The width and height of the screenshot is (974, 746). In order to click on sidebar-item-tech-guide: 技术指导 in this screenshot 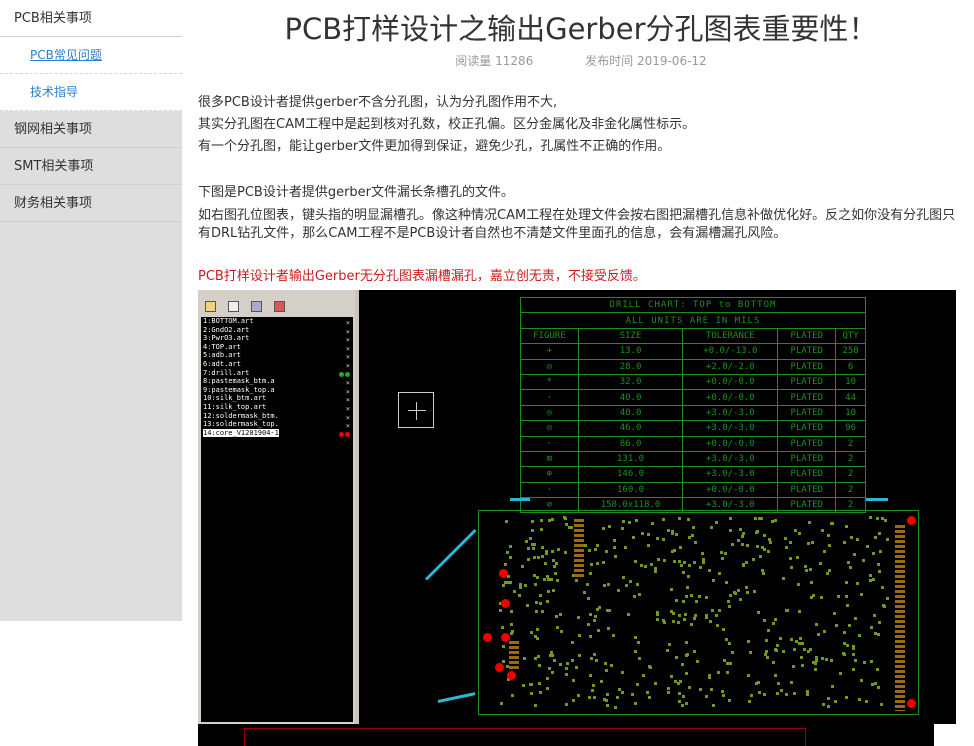, I will do `click(91, 92)`.